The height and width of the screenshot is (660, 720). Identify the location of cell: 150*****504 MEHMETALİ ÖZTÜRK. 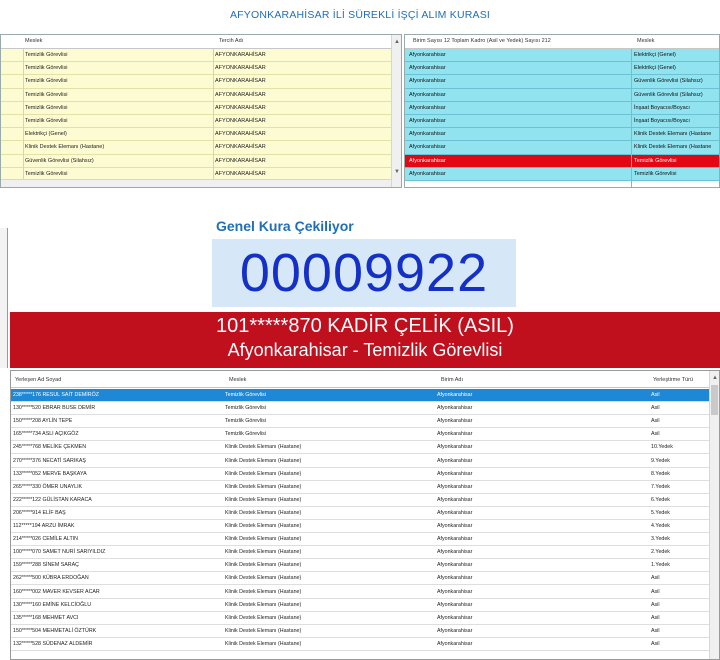
(55, 630).